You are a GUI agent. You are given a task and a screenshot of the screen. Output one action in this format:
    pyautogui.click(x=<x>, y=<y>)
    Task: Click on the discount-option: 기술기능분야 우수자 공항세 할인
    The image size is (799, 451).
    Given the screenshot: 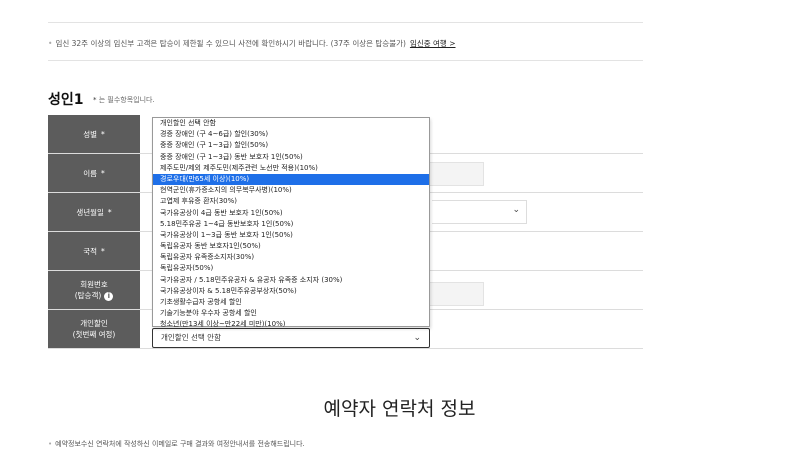 What is the action you would take?
    pyautogui.click(x=291, y=313)
    